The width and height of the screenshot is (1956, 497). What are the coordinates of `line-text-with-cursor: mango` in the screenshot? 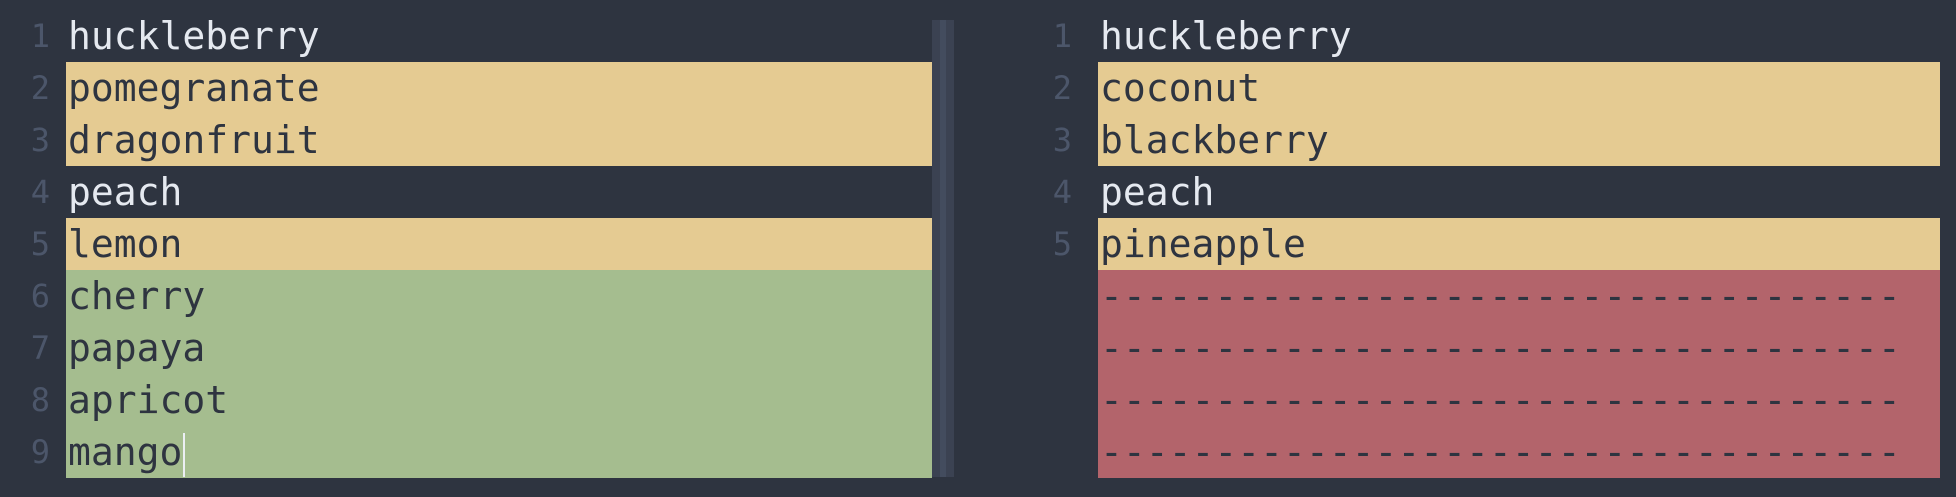 It's located at (499, 452).